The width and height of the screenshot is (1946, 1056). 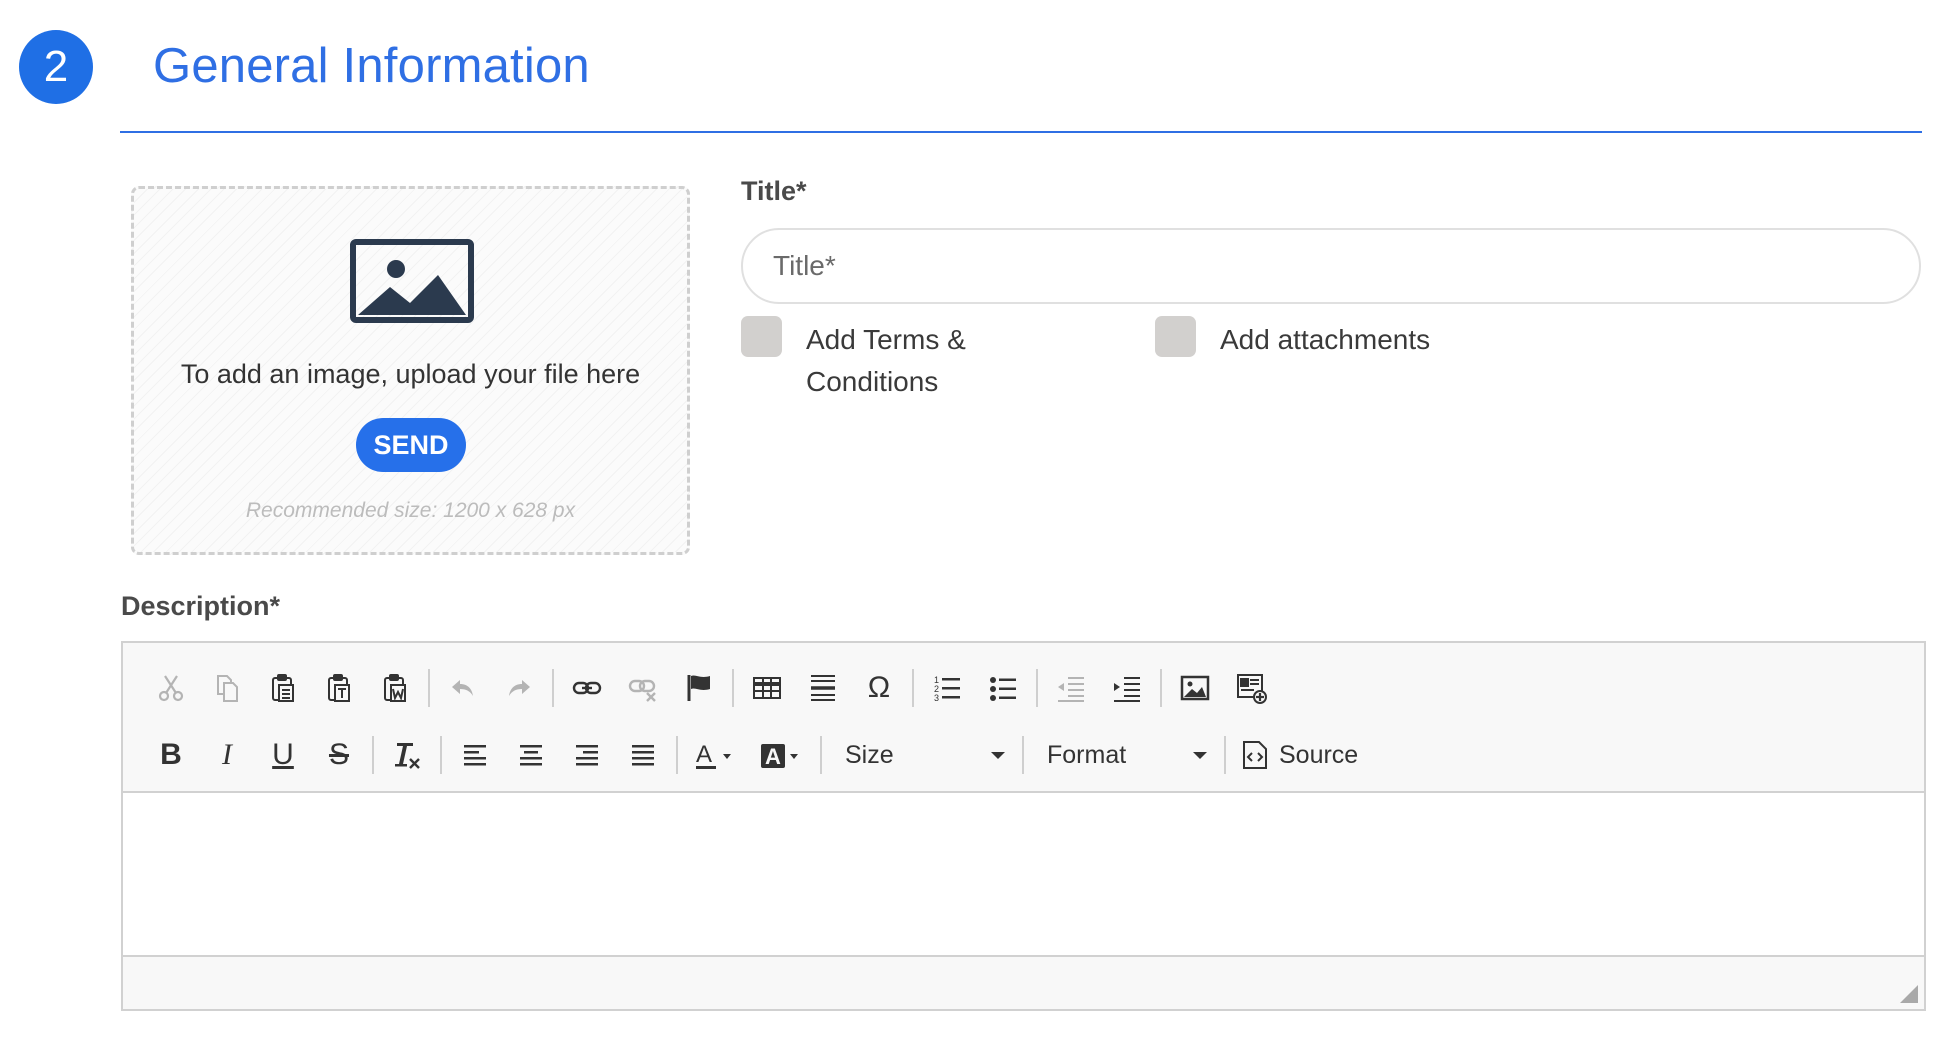 I want to click on paste-text-icon, so click(x=339, y=688).